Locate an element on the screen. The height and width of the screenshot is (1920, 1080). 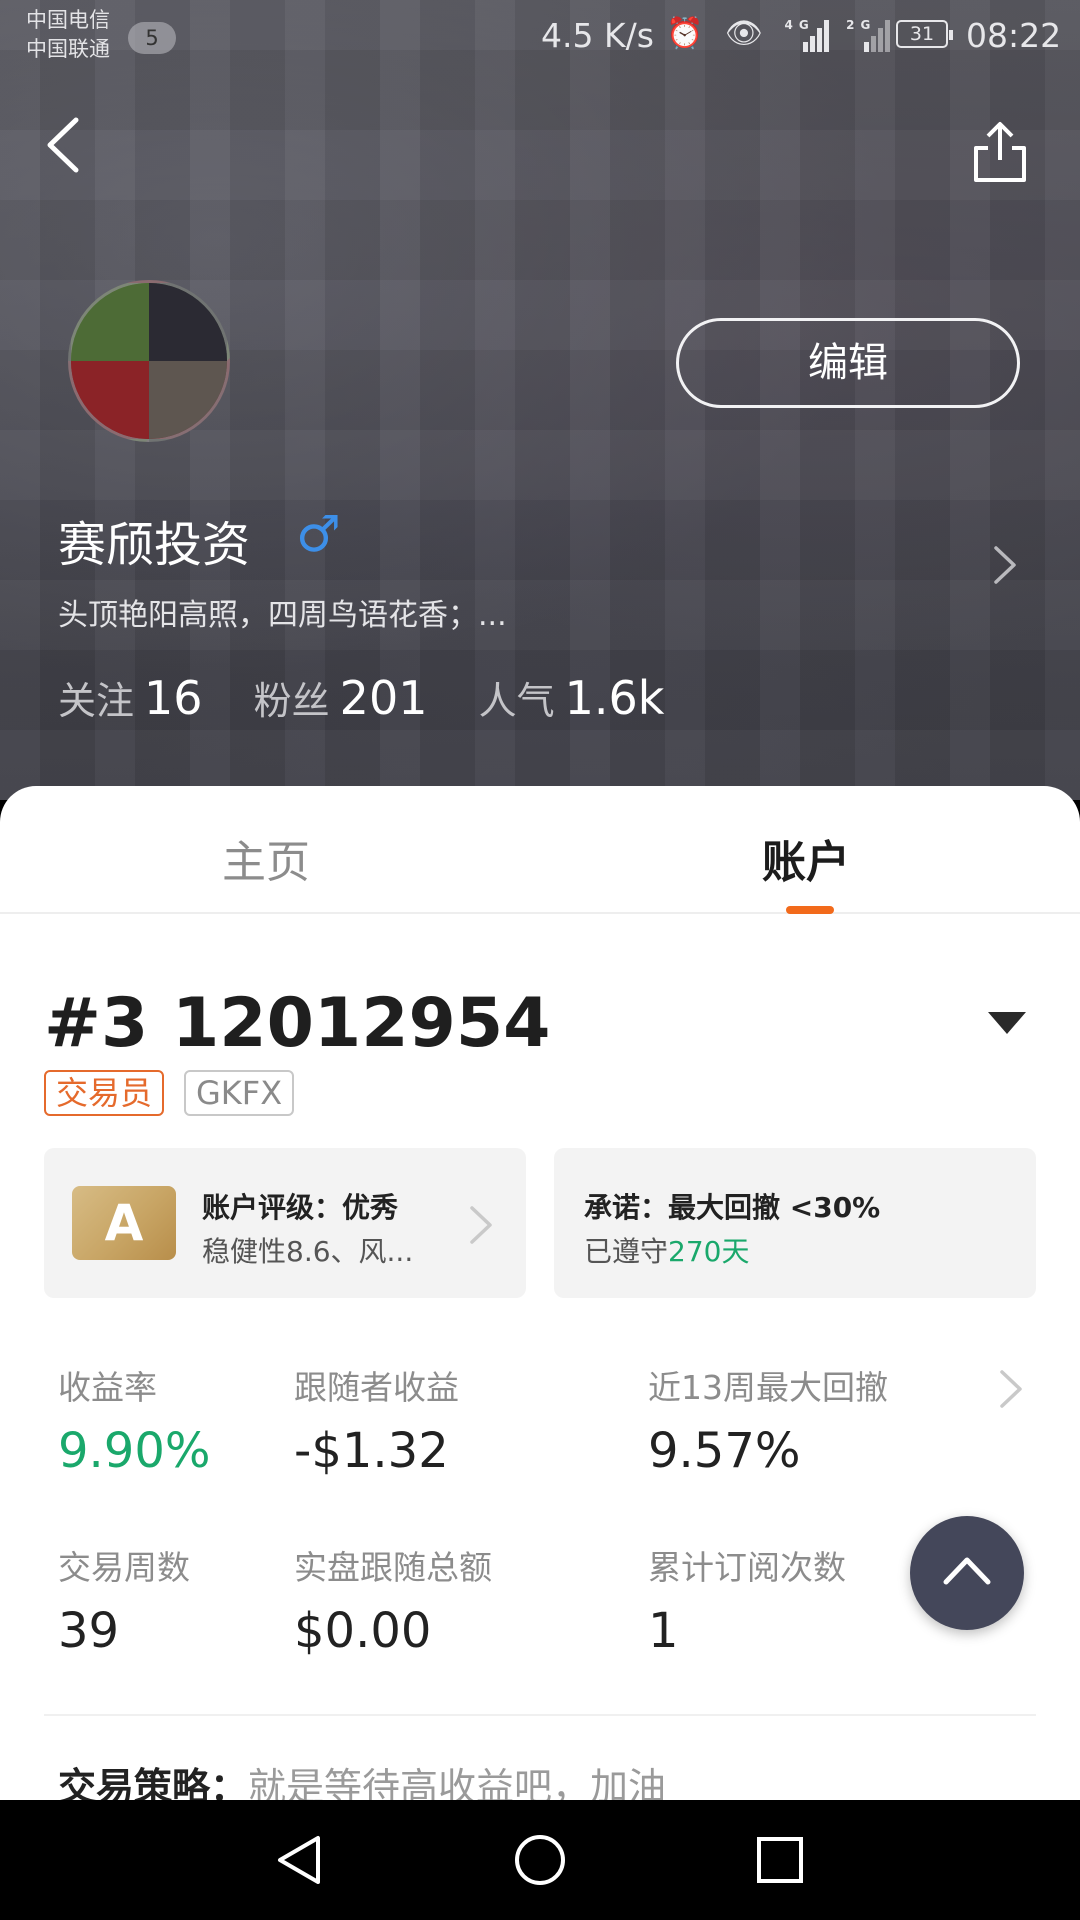
promise-box: 承诺：最大回撤 <30% 已遵守270天 is located at coordinates (795, 1223).